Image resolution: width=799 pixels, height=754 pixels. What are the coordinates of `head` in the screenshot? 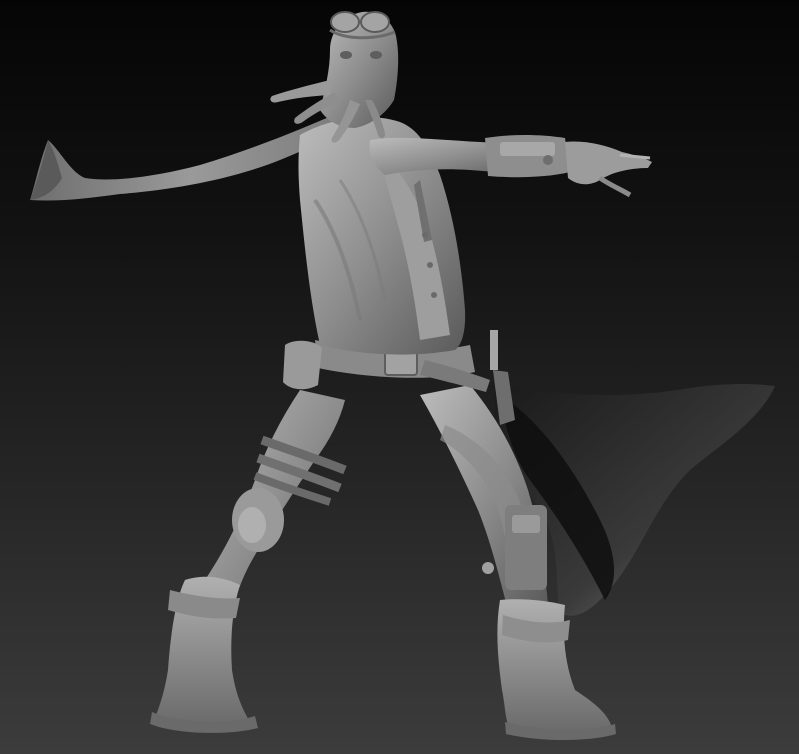 It's located at (334, 77).